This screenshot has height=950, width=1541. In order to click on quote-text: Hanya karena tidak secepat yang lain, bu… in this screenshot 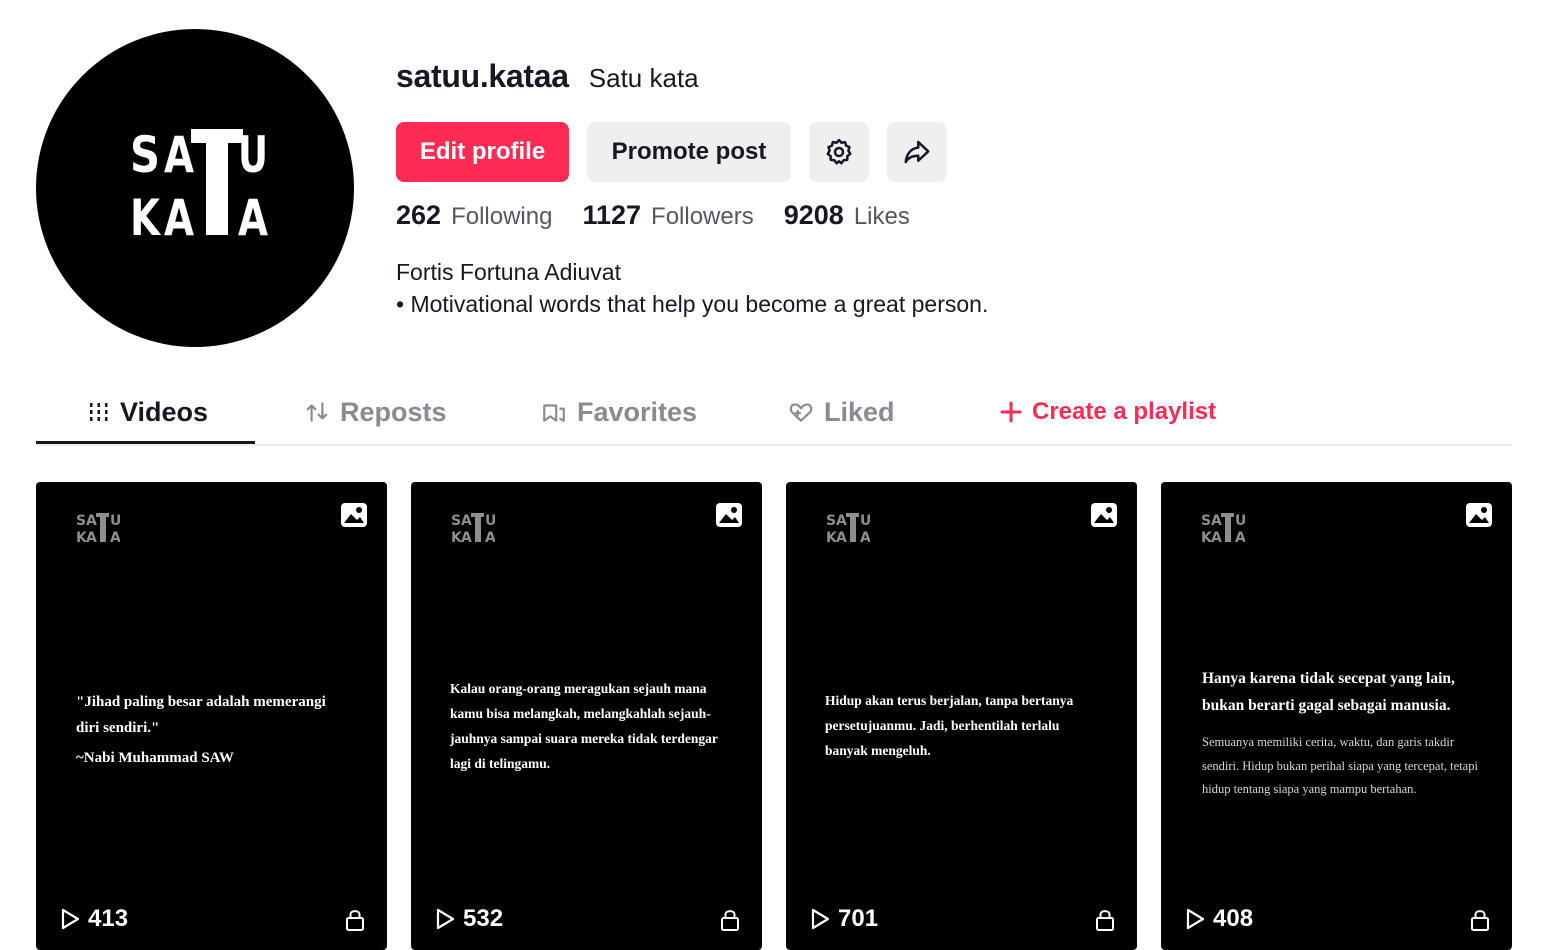, I will do `click(1347, 733)`.